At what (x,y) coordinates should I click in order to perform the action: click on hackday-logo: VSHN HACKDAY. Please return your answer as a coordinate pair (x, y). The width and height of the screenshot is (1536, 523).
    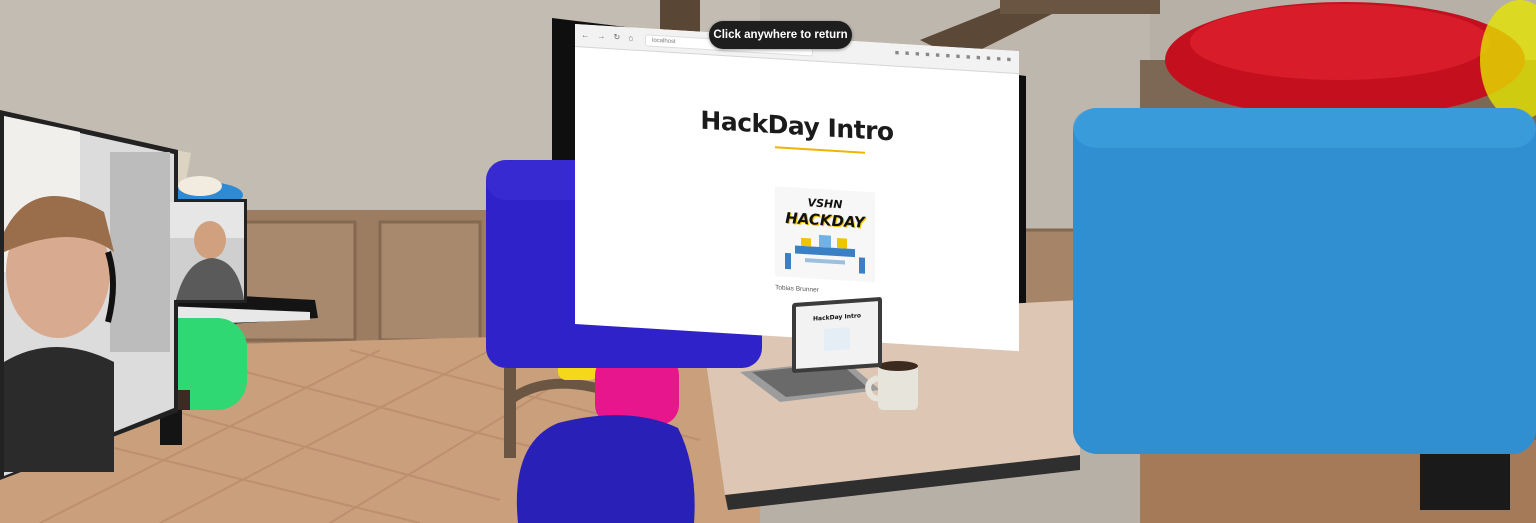
    Looking at the image, I should click on (825, 234).